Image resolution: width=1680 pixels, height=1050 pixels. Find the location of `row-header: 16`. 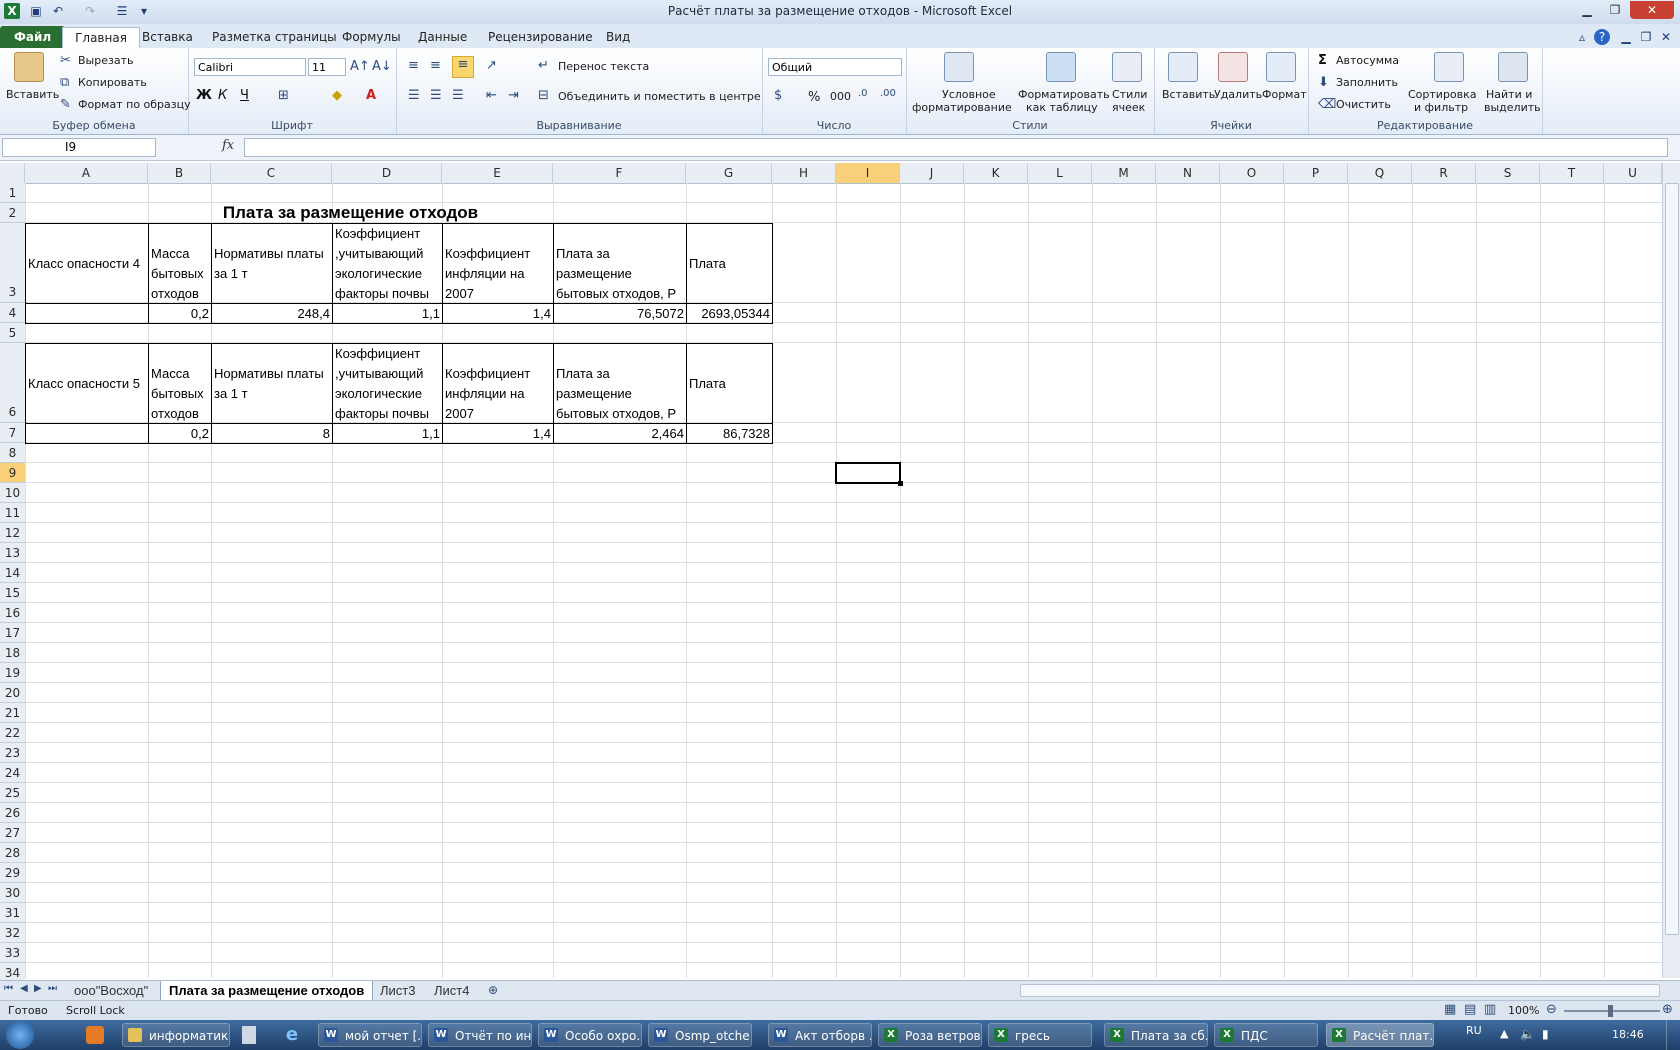

row-header: 16 is located at coordinates (12, 613).